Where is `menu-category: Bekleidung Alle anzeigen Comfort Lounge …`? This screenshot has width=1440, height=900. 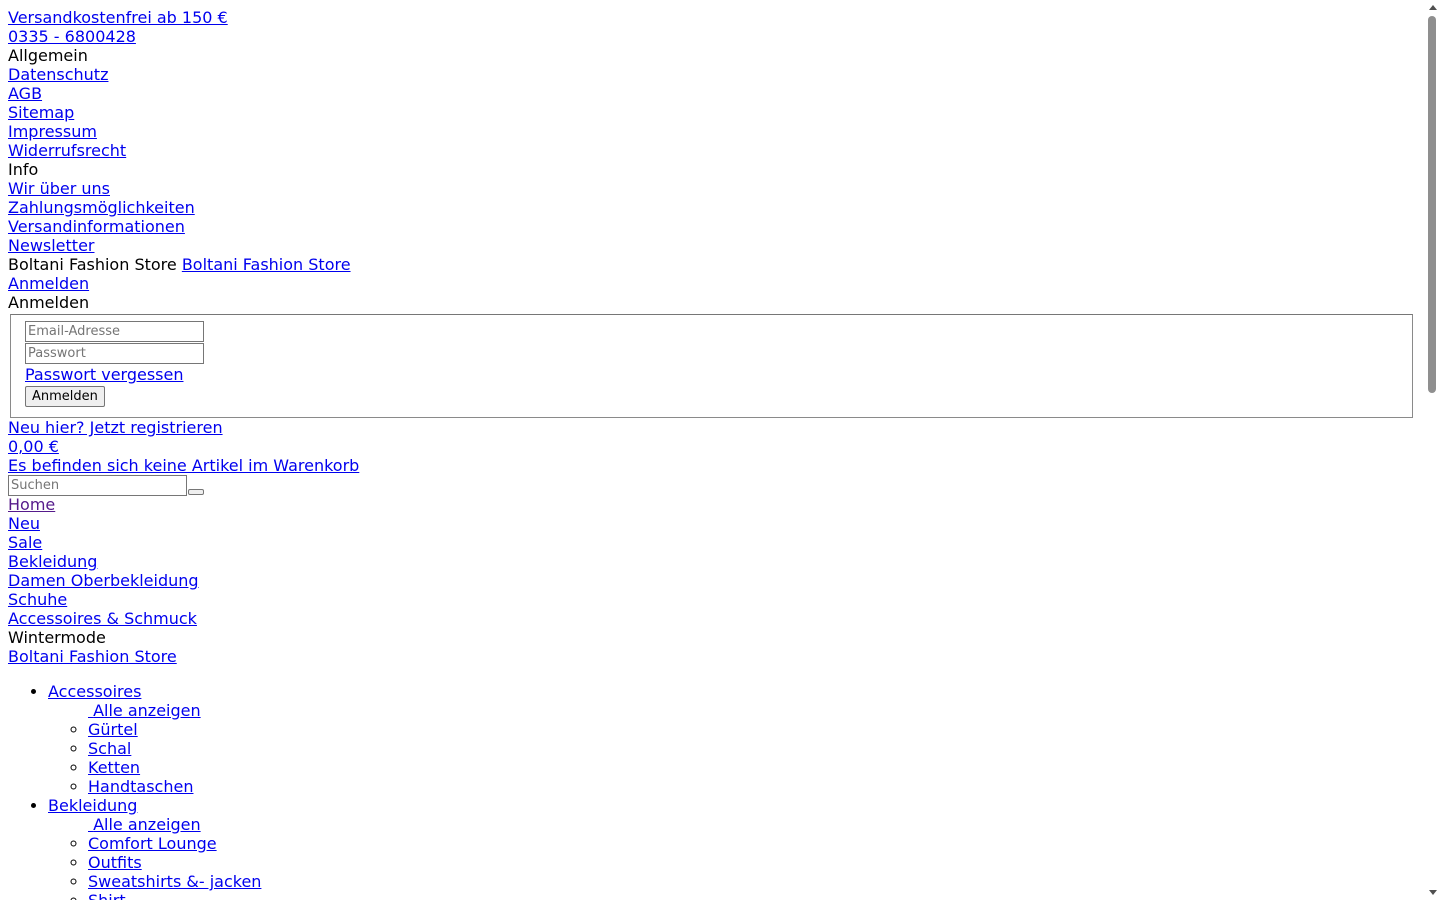
menu-category: Bekleidung Alle anzeigen Comfort Lounge … is located at coordinates (736, 848).